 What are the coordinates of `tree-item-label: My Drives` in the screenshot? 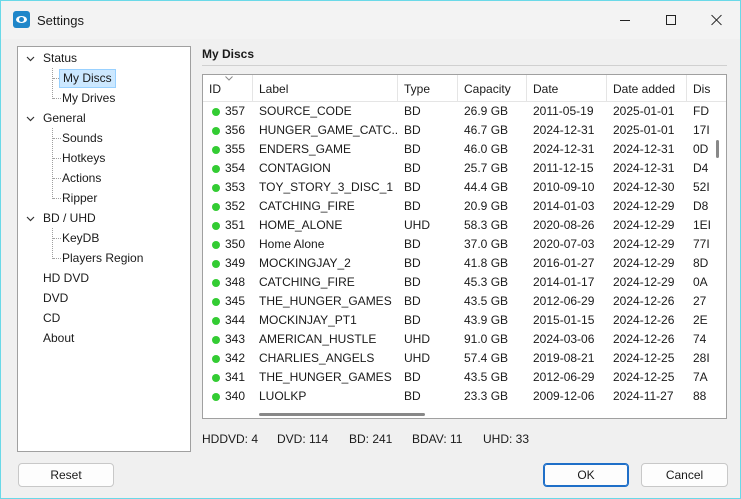 It's located at (89, 98).